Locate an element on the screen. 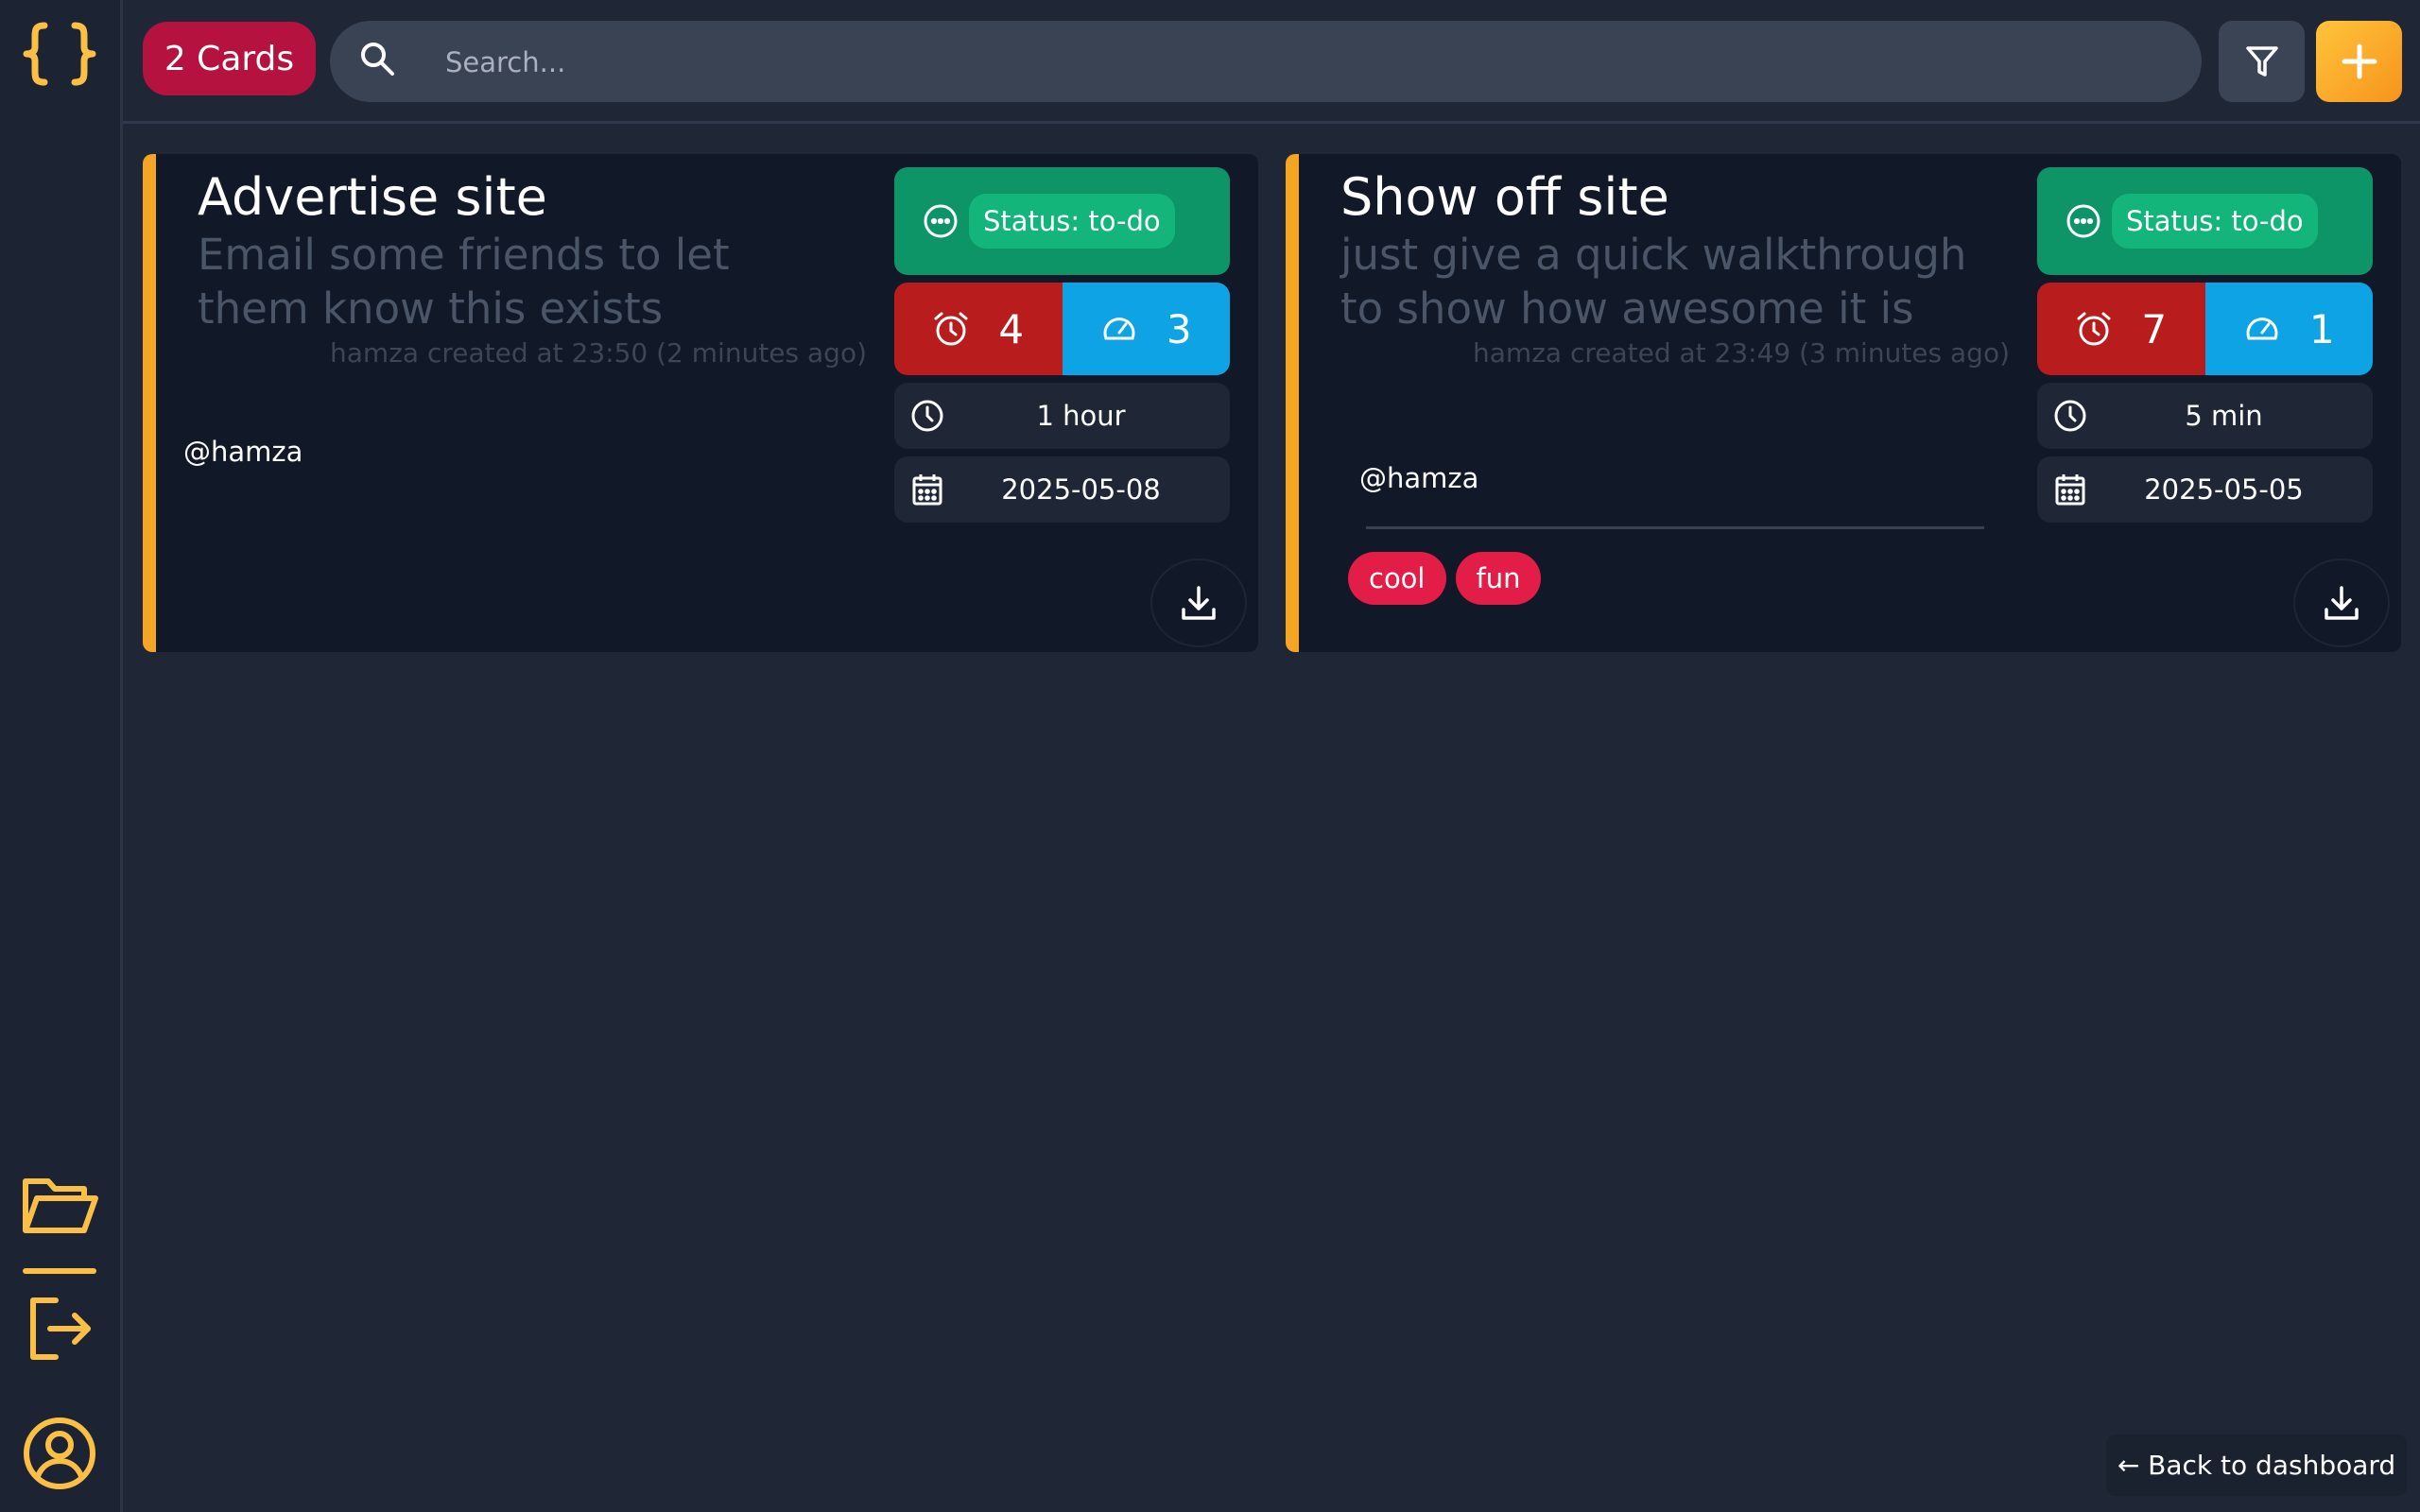  back-to-dashboard-link: ← Back to dashboard is located at coordinates (2256, 1465).